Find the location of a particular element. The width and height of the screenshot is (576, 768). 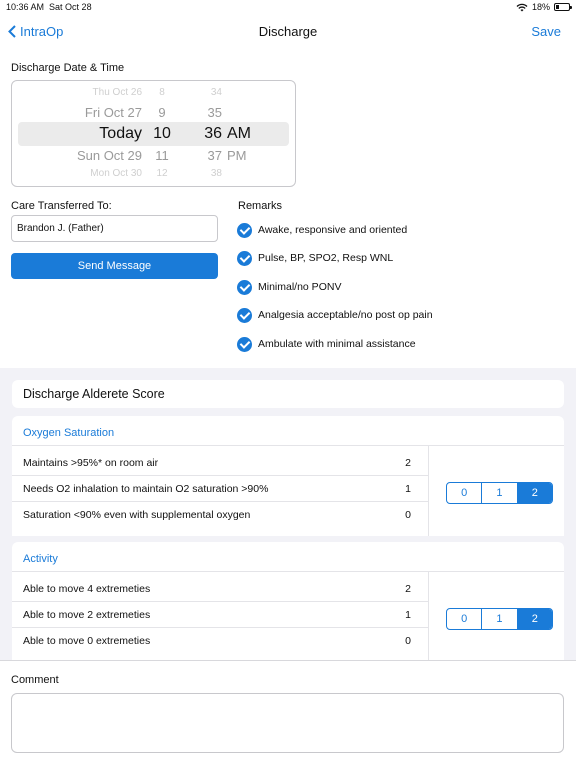

remark-item: Ambulate with minimal assistance is located at coordinates (326, 344).